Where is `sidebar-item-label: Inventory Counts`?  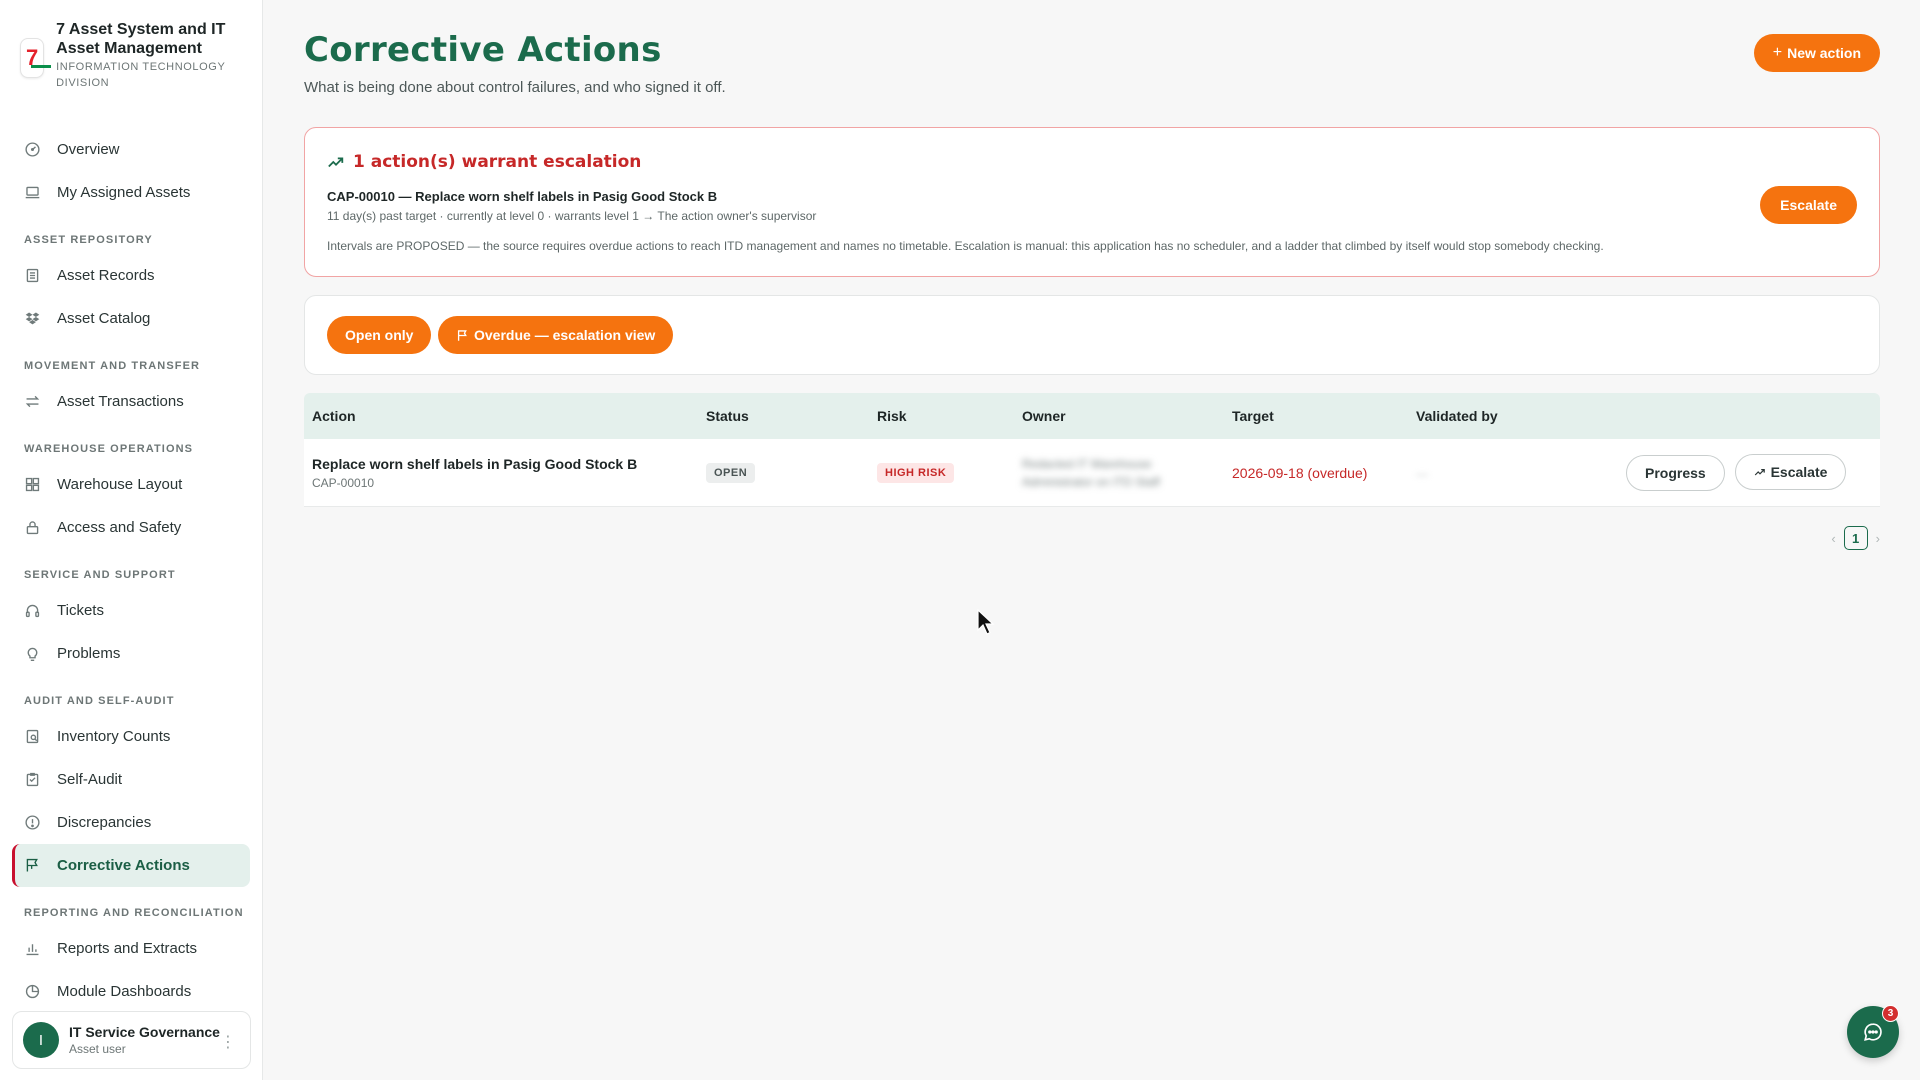 sidebar-item-label: Inventory Counts is located at coordinates (114, 736).